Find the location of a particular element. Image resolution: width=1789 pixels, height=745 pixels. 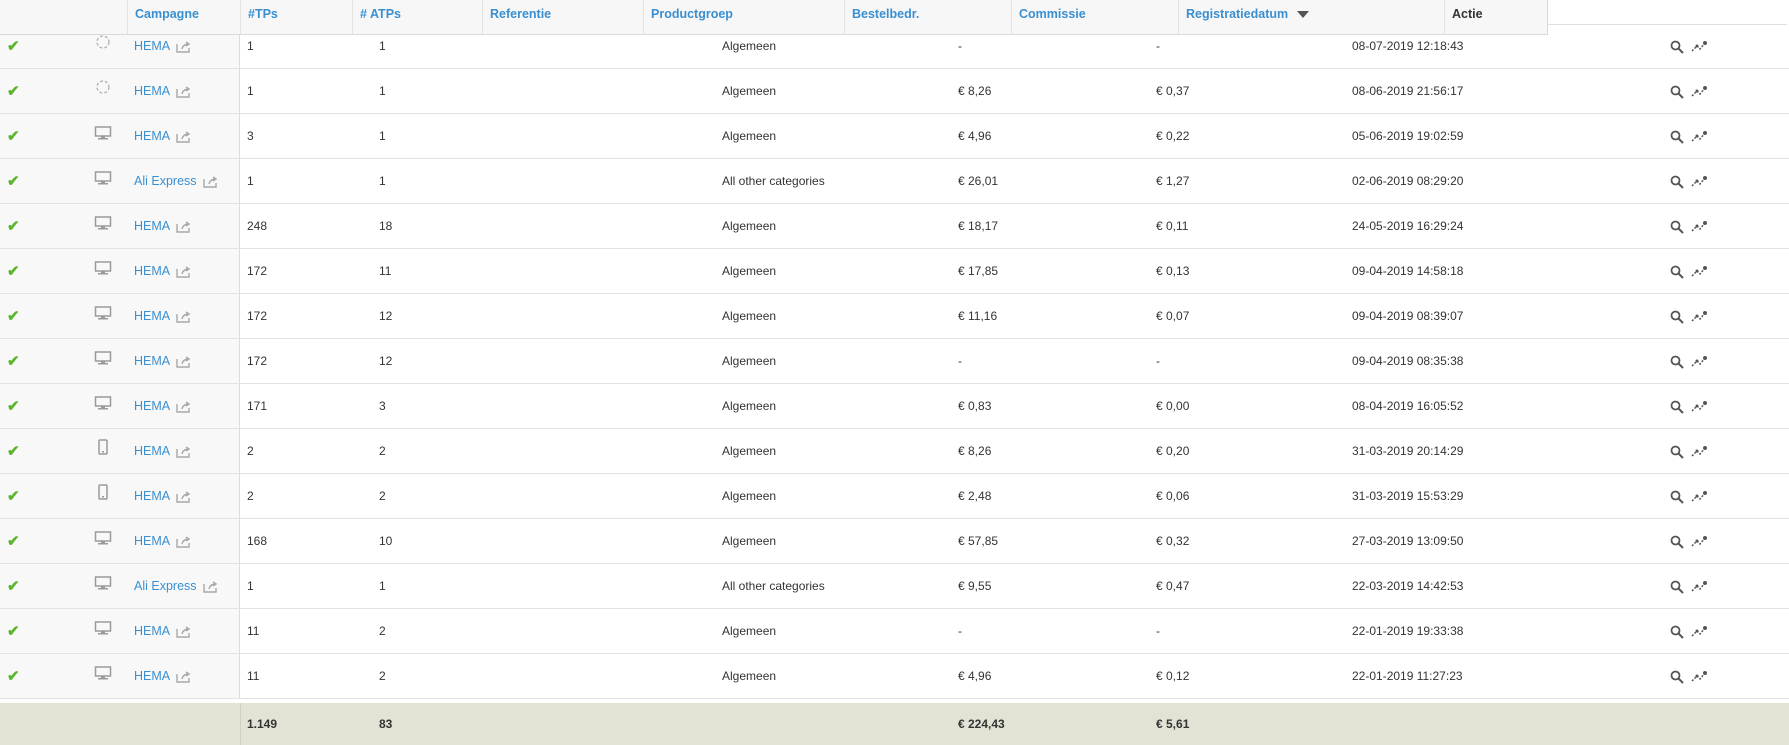

column-header-bestelbedr: Bestelbedr. is located at coordinates (927, 17).